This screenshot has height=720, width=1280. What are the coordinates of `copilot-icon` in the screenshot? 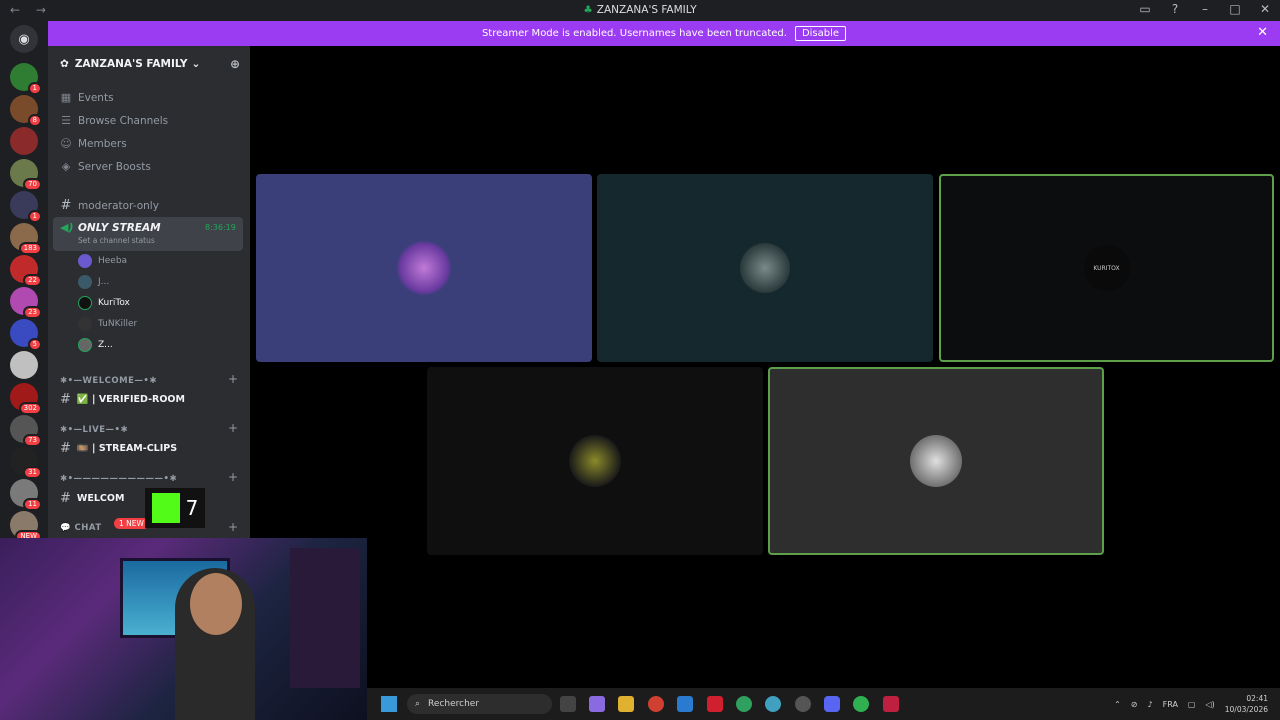 It's located at (597, 704).